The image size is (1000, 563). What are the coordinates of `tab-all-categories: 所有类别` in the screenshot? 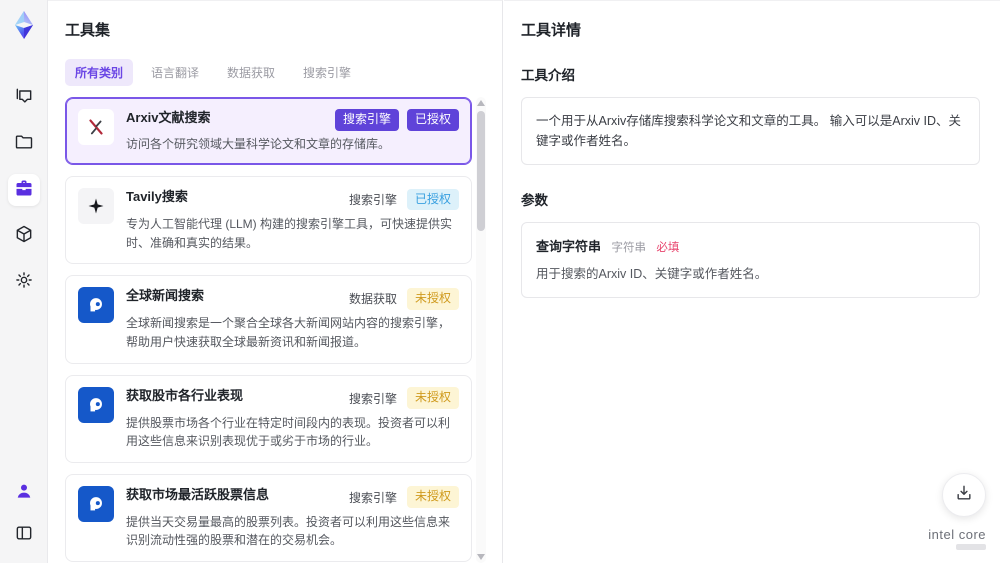 It's located at (99, 72).